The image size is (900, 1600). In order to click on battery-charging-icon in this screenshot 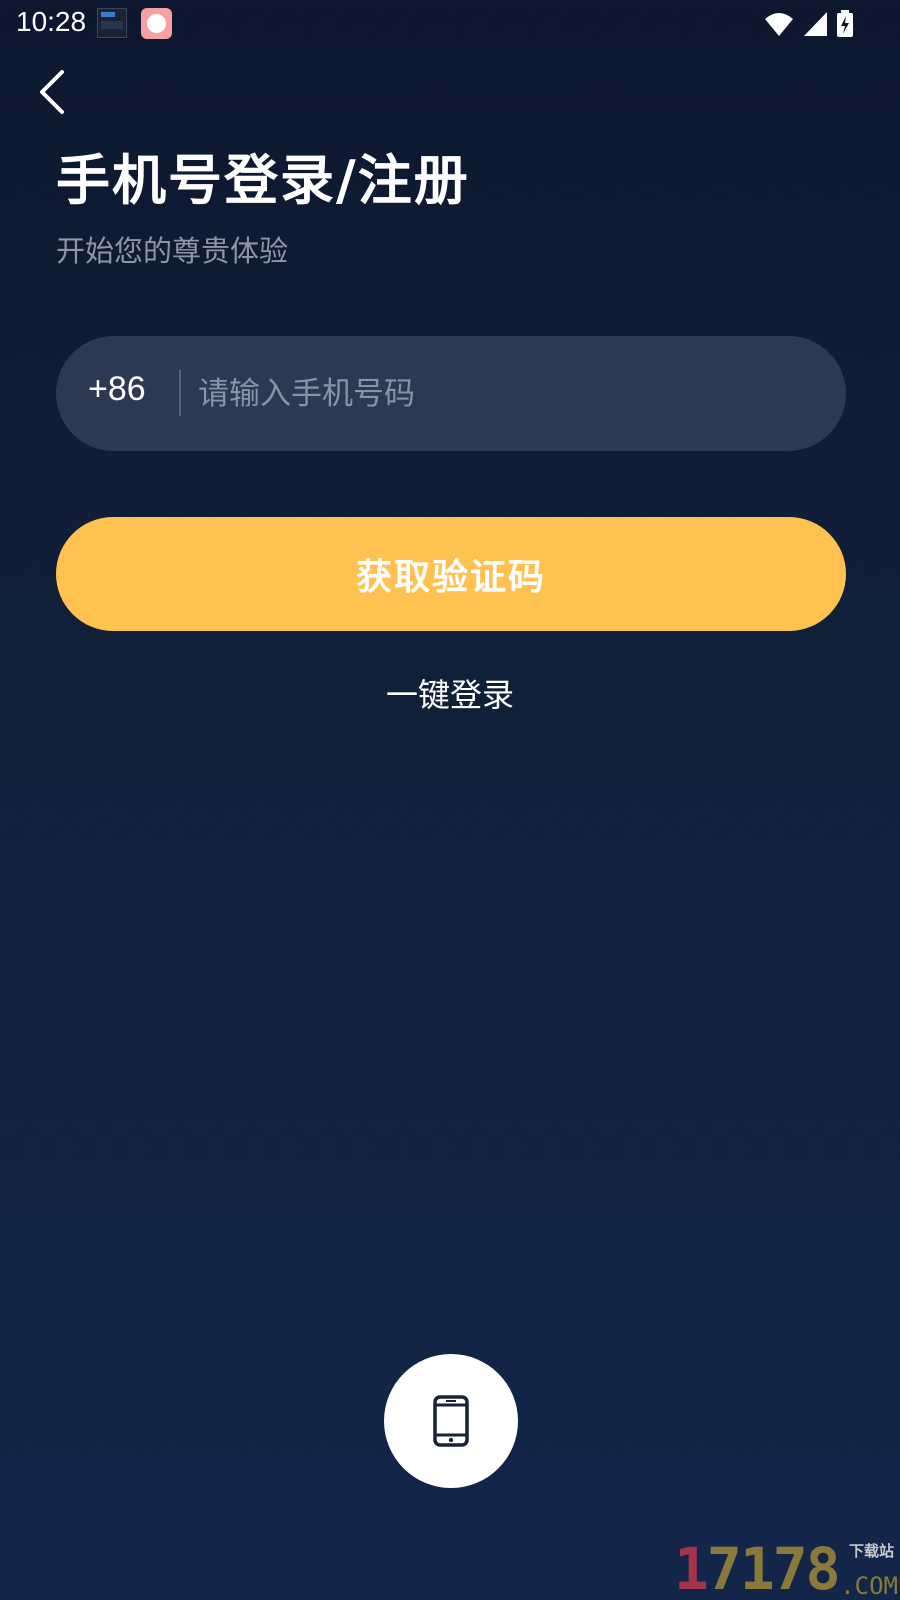, I will do `click(845, 23)`.